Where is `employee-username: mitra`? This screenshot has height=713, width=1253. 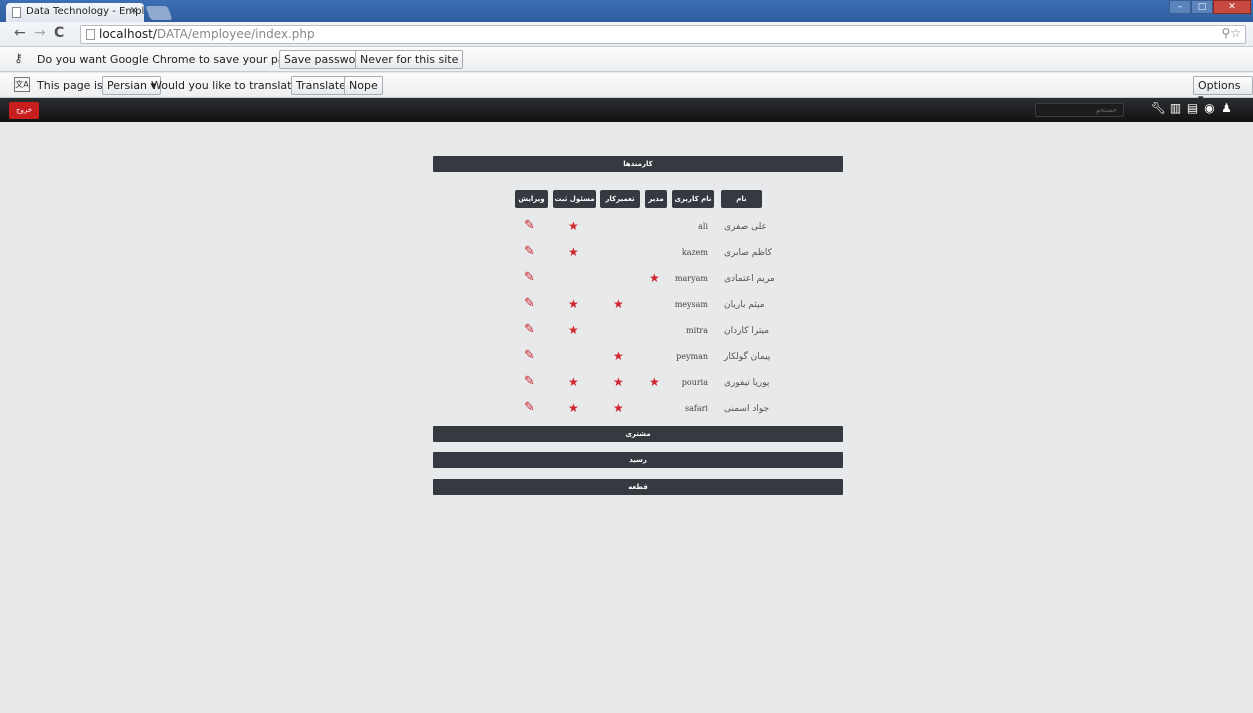 employee-username: mitra is located at coordinates (697, 330).